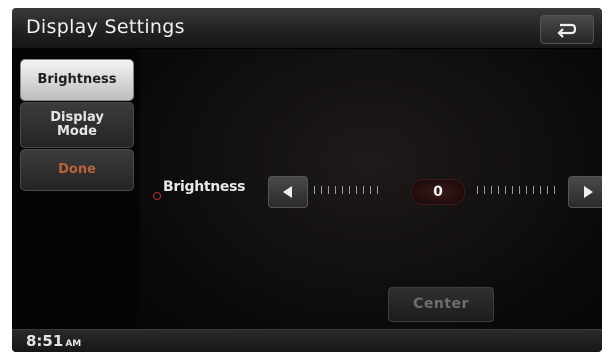 This screenshot has height=352, width=607. What do you see at coordinates (157, 196) in the screenshot?
I see `setting-bullet-icon` at bounding box center [157, 196].